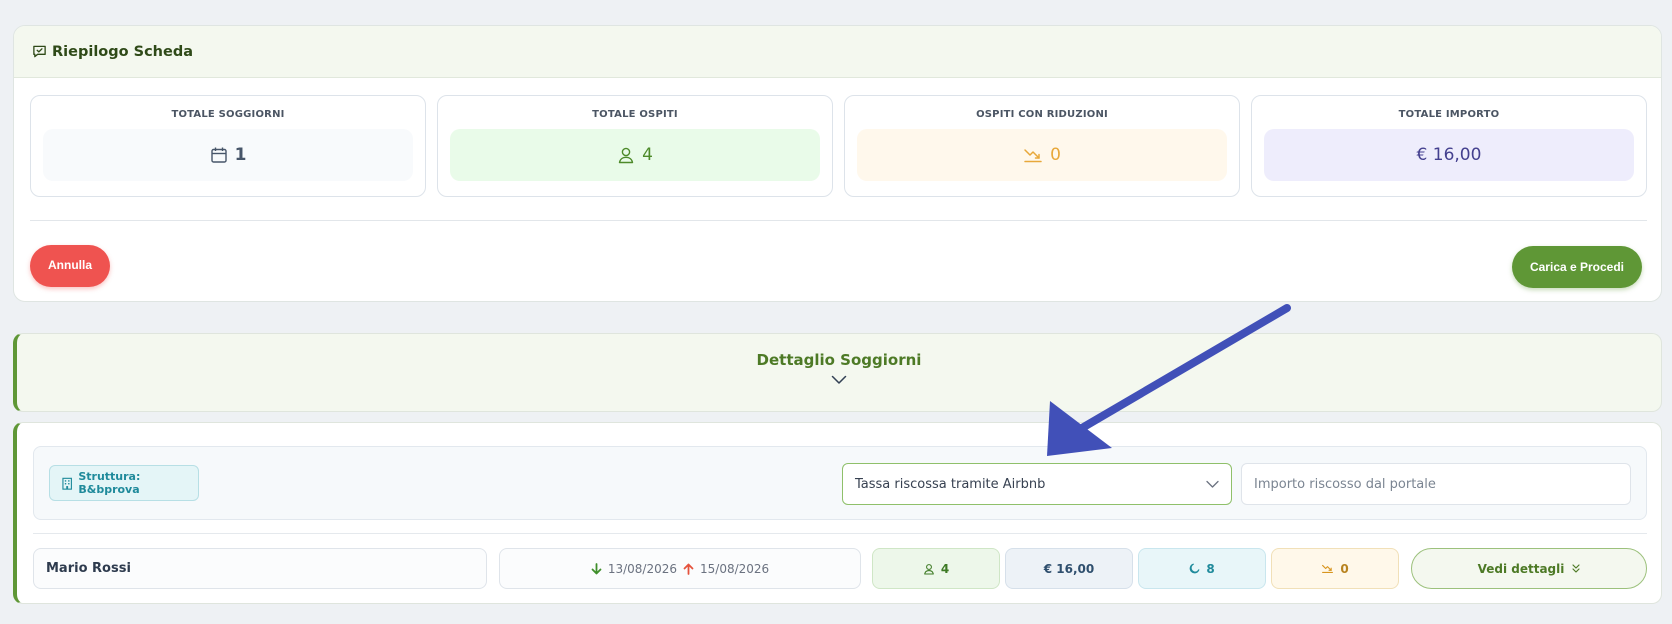 The image size is (1672, 624). Describe the element at coordinates (735, 568) in the screenshot. I see `check-out-date: 15/08/2026` at that location.